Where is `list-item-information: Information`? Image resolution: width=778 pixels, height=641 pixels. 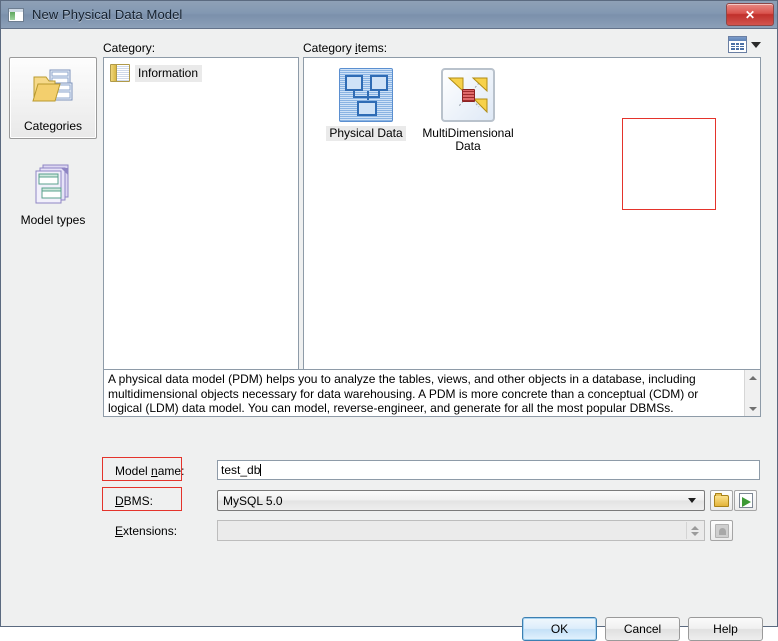
list-item-information: Information is located at coordinates (170, 73).